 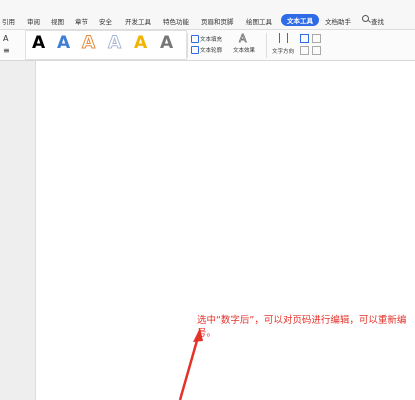 What do you see at coordinates (302, 327) in the screenshot?
I see `annotation-text: 选中“数字后”，可以对页码进行编辑，可以重新编号。` at bounding box center [302, 327].